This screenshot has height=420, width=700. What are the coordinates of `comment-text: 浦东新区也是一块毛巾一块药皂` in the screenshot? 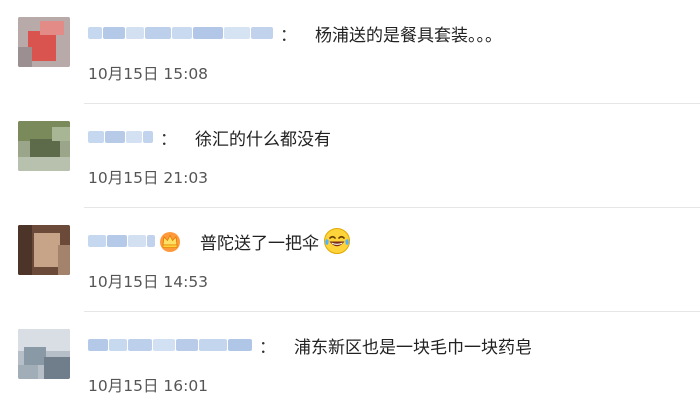 It's located at (413, 347).